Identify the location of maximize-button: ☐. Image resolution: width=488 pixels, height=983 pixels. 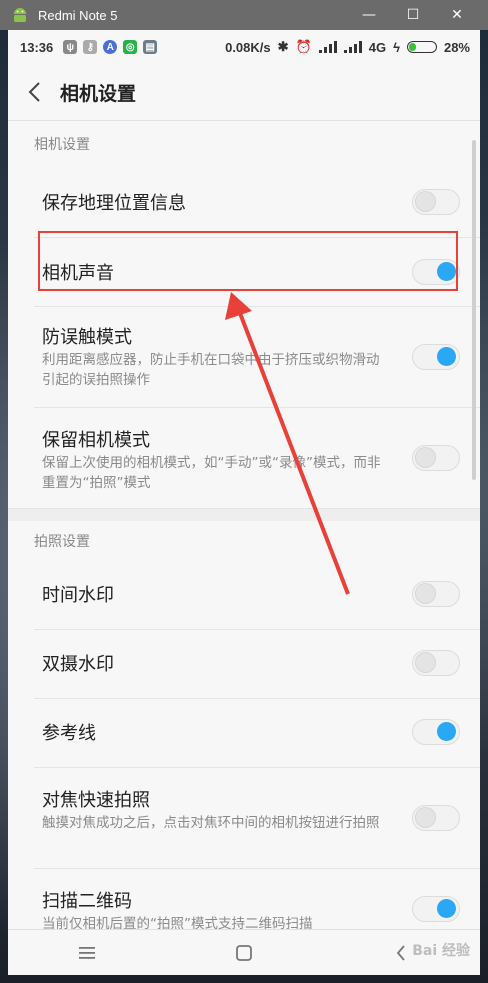
(413, 15).